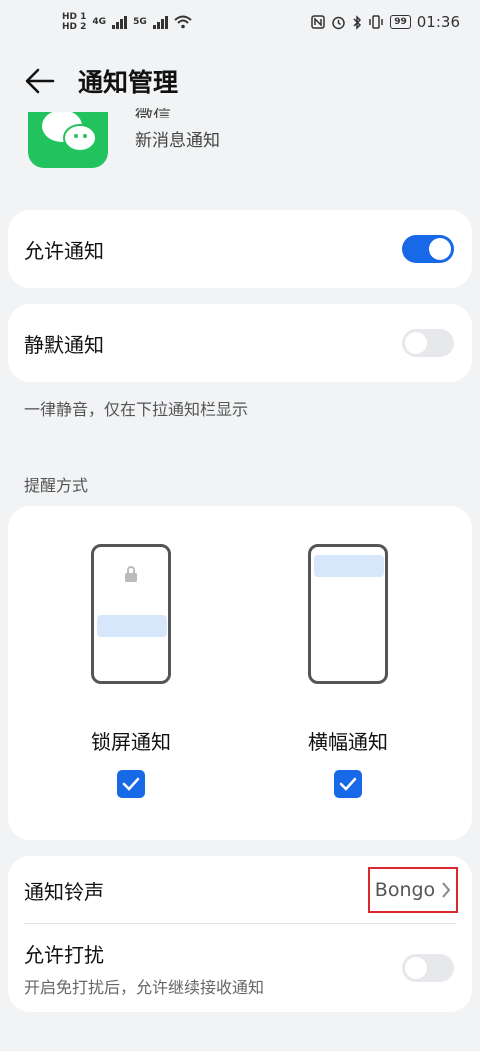 The width and height of the screenshot is (480, 1051). I want to click on ringtone-dnd-card: 通知铃声 Bongo 允许打扰 开启免打扰后，允许继续接收通知, so click(240, 934).